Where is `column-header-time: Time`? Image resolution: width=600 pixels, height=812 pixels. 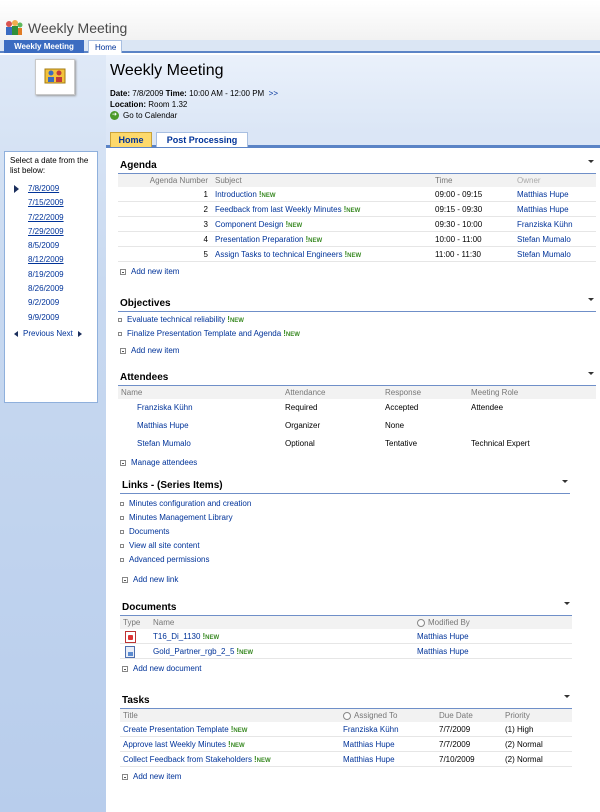
column-header-time: Time is located at coordinates (473, 180).